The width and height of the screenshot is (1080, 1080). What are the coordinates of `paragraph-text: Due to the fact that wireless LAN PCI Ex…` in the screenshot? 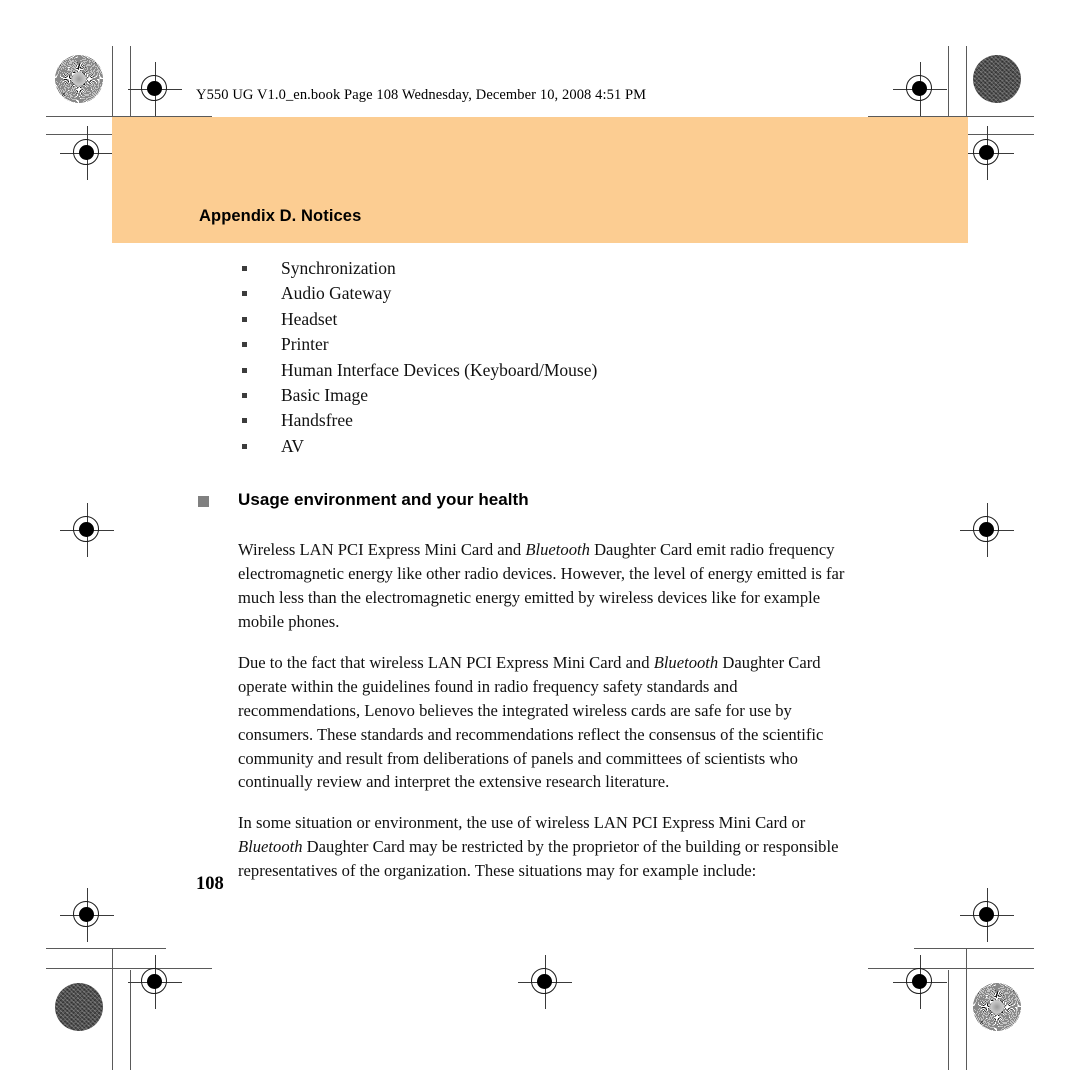 It's located at (446, 662).